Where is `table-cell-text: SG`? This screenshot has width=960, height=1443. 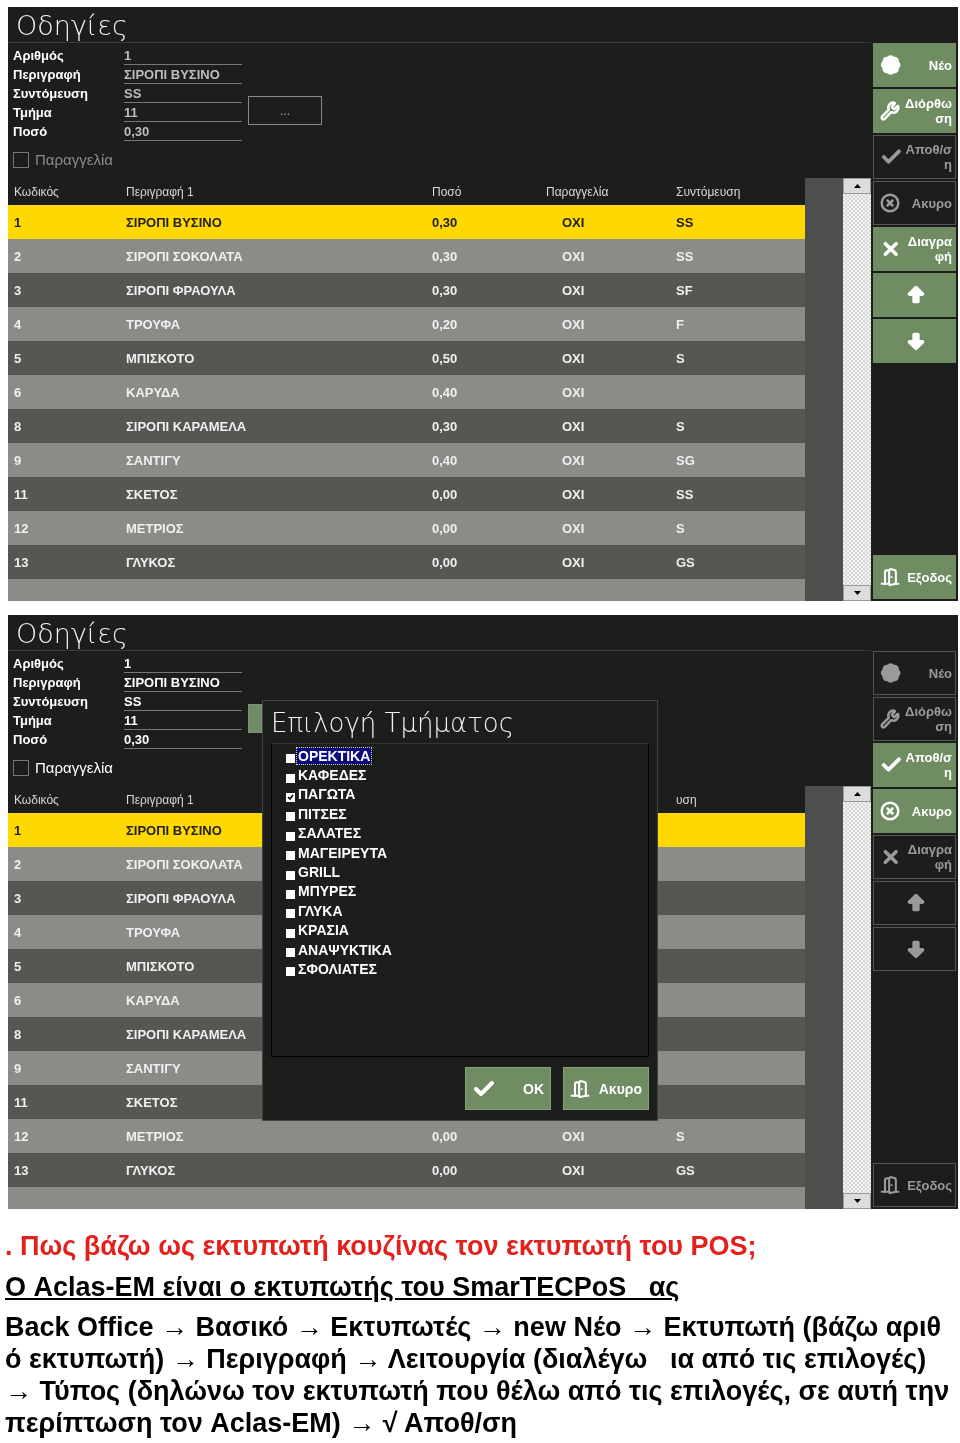
table-cell-text: SG is located at coordinates (685, 460).